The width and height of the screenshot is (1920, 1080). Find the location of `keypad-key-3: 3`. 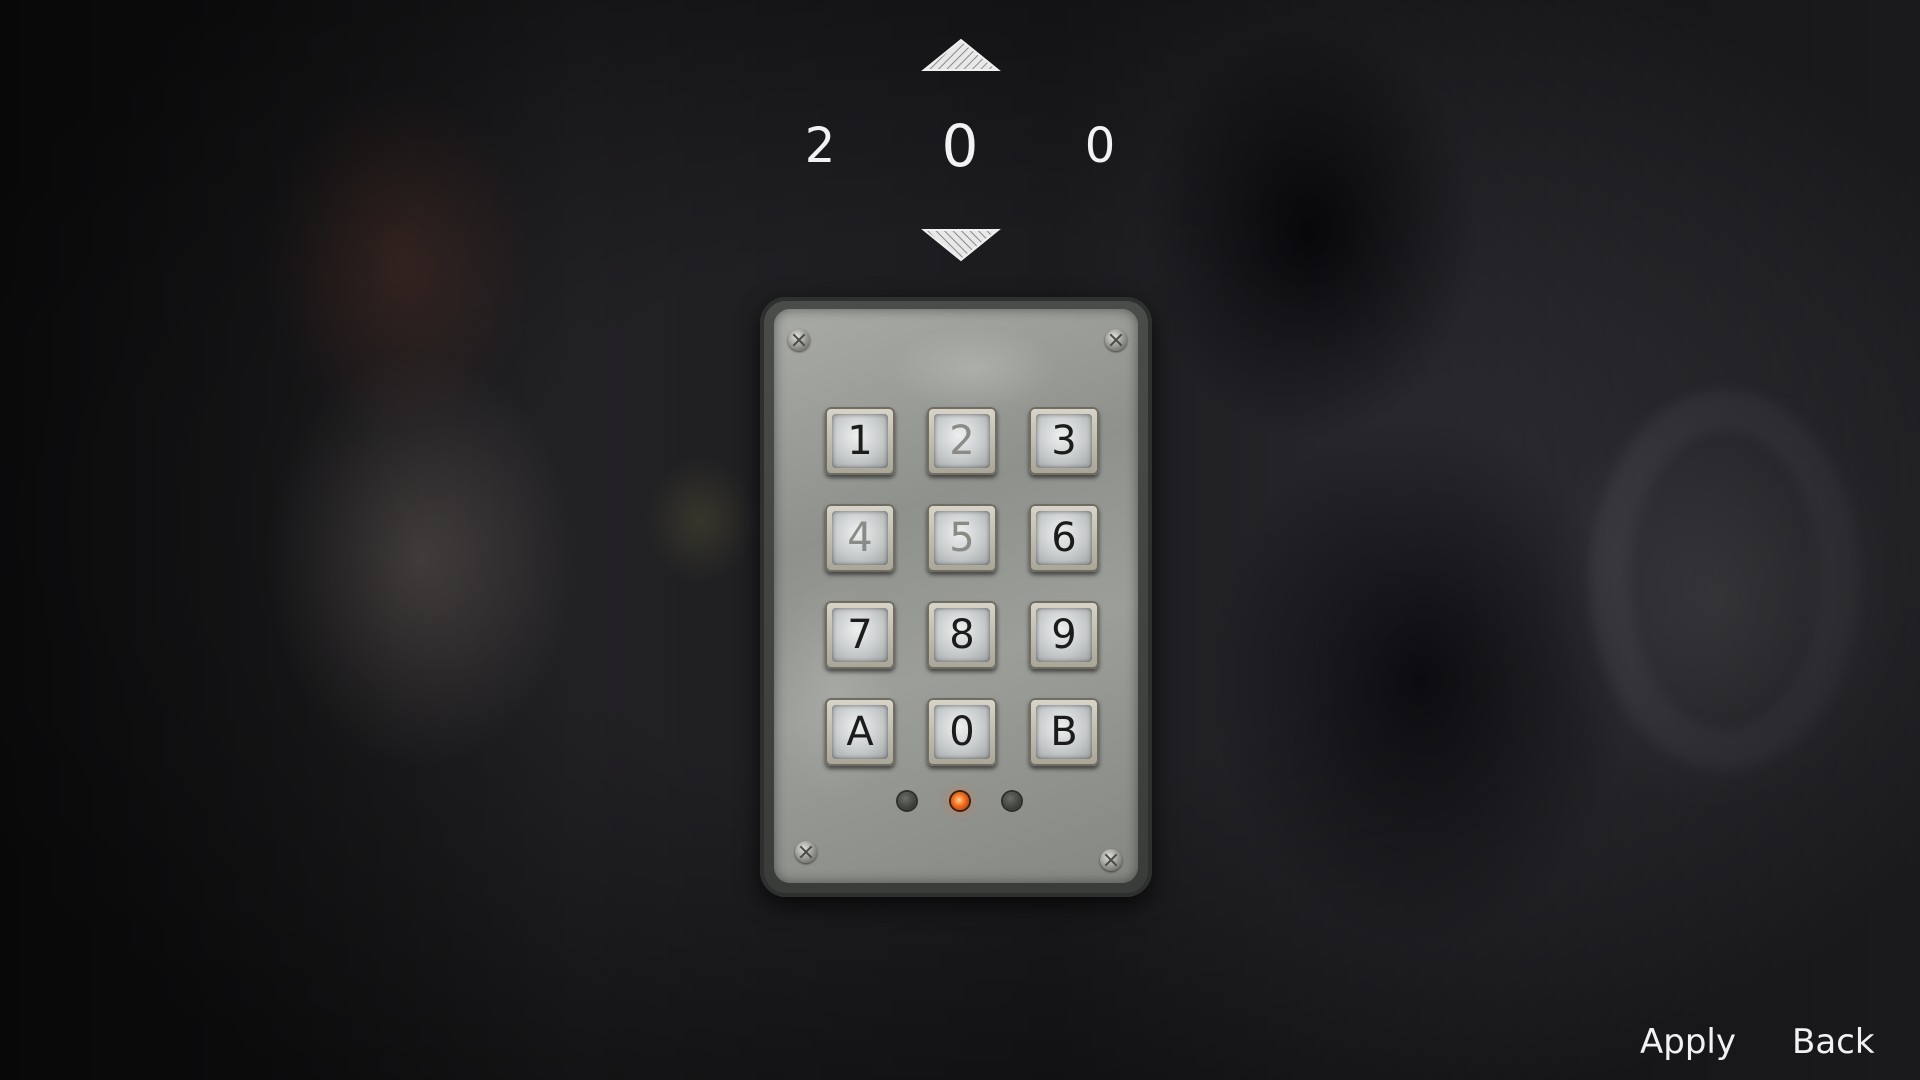

keypad-key-3: 3 is located at coordinates (1064, 441).